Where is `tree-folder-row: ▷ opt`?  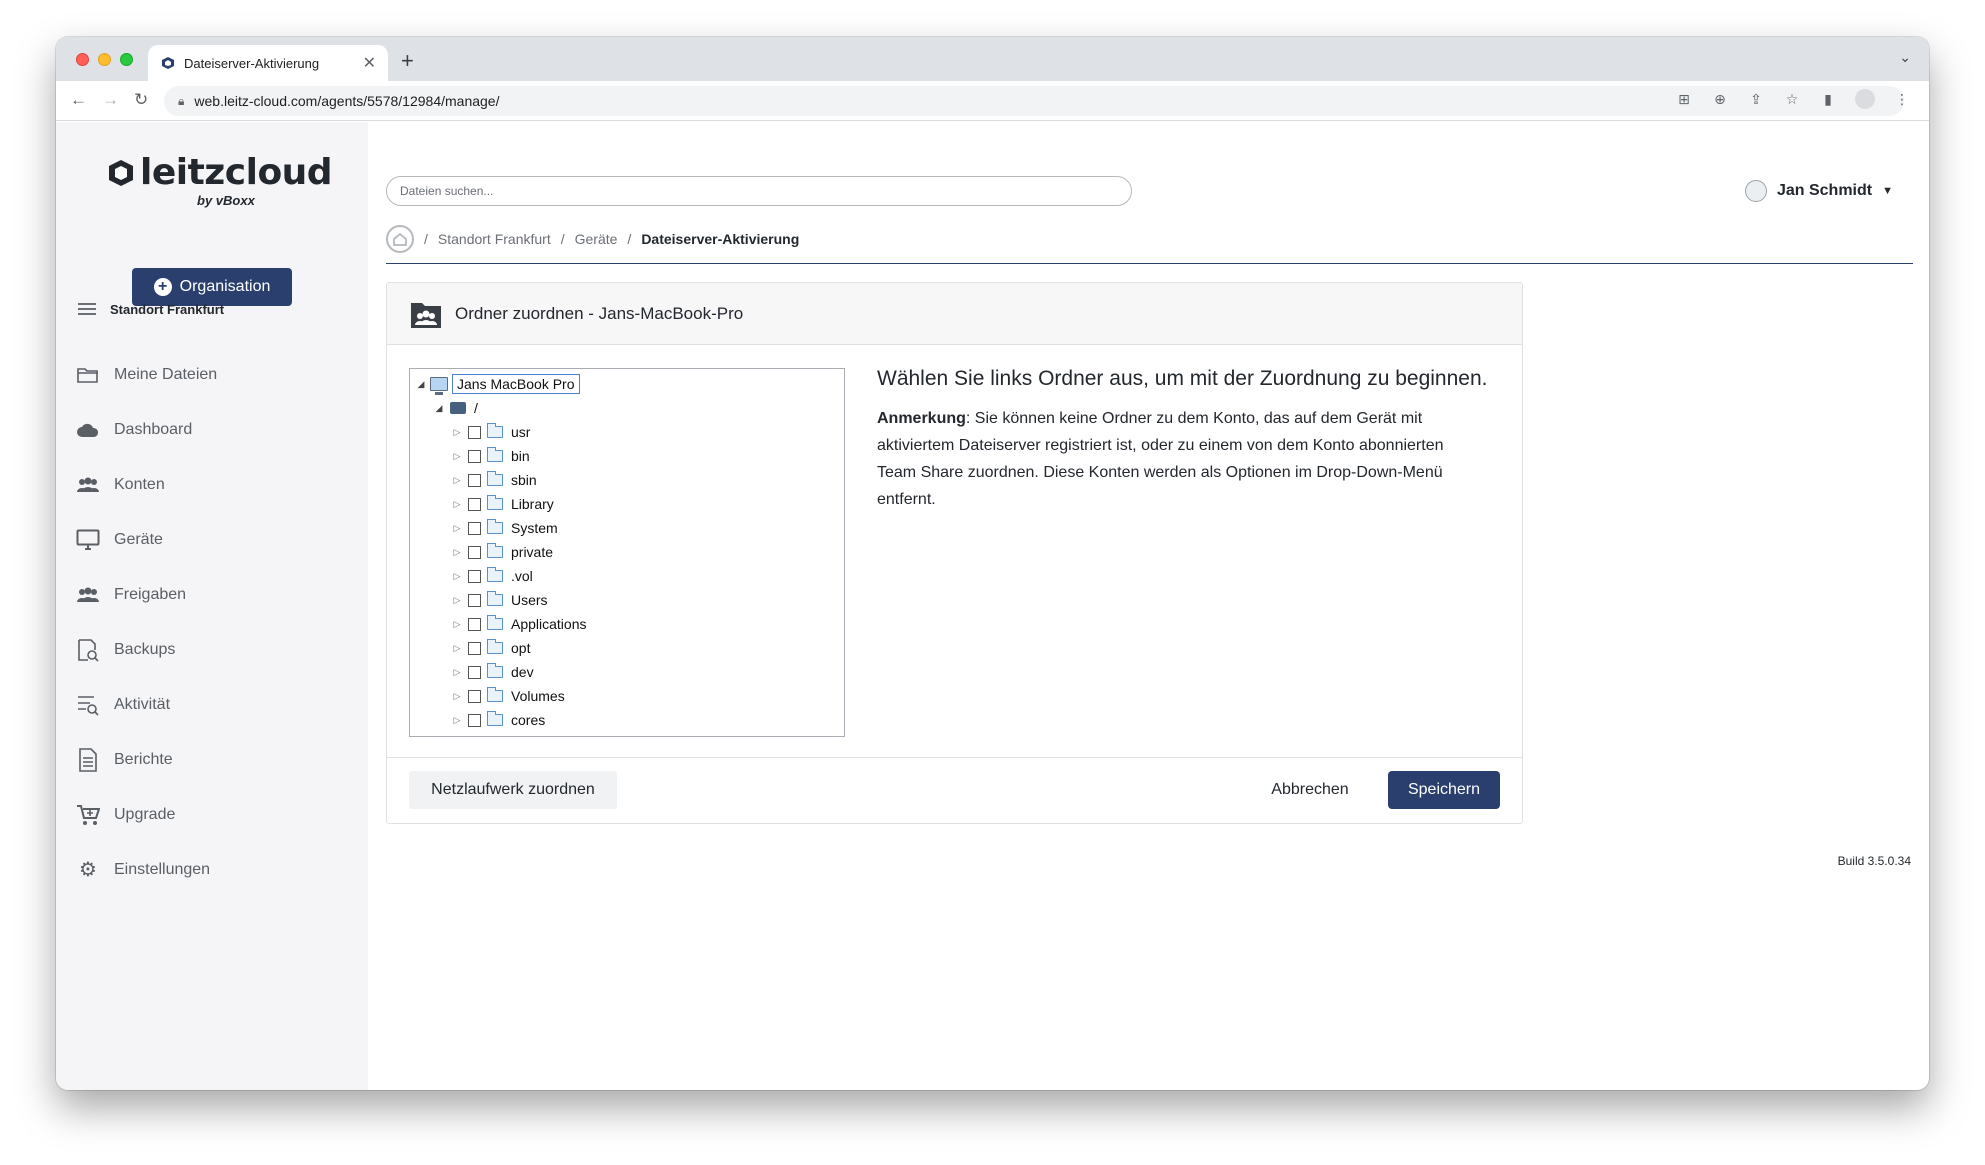 tree-folder-row: ▷ opt is located at coordinates (491, 648).